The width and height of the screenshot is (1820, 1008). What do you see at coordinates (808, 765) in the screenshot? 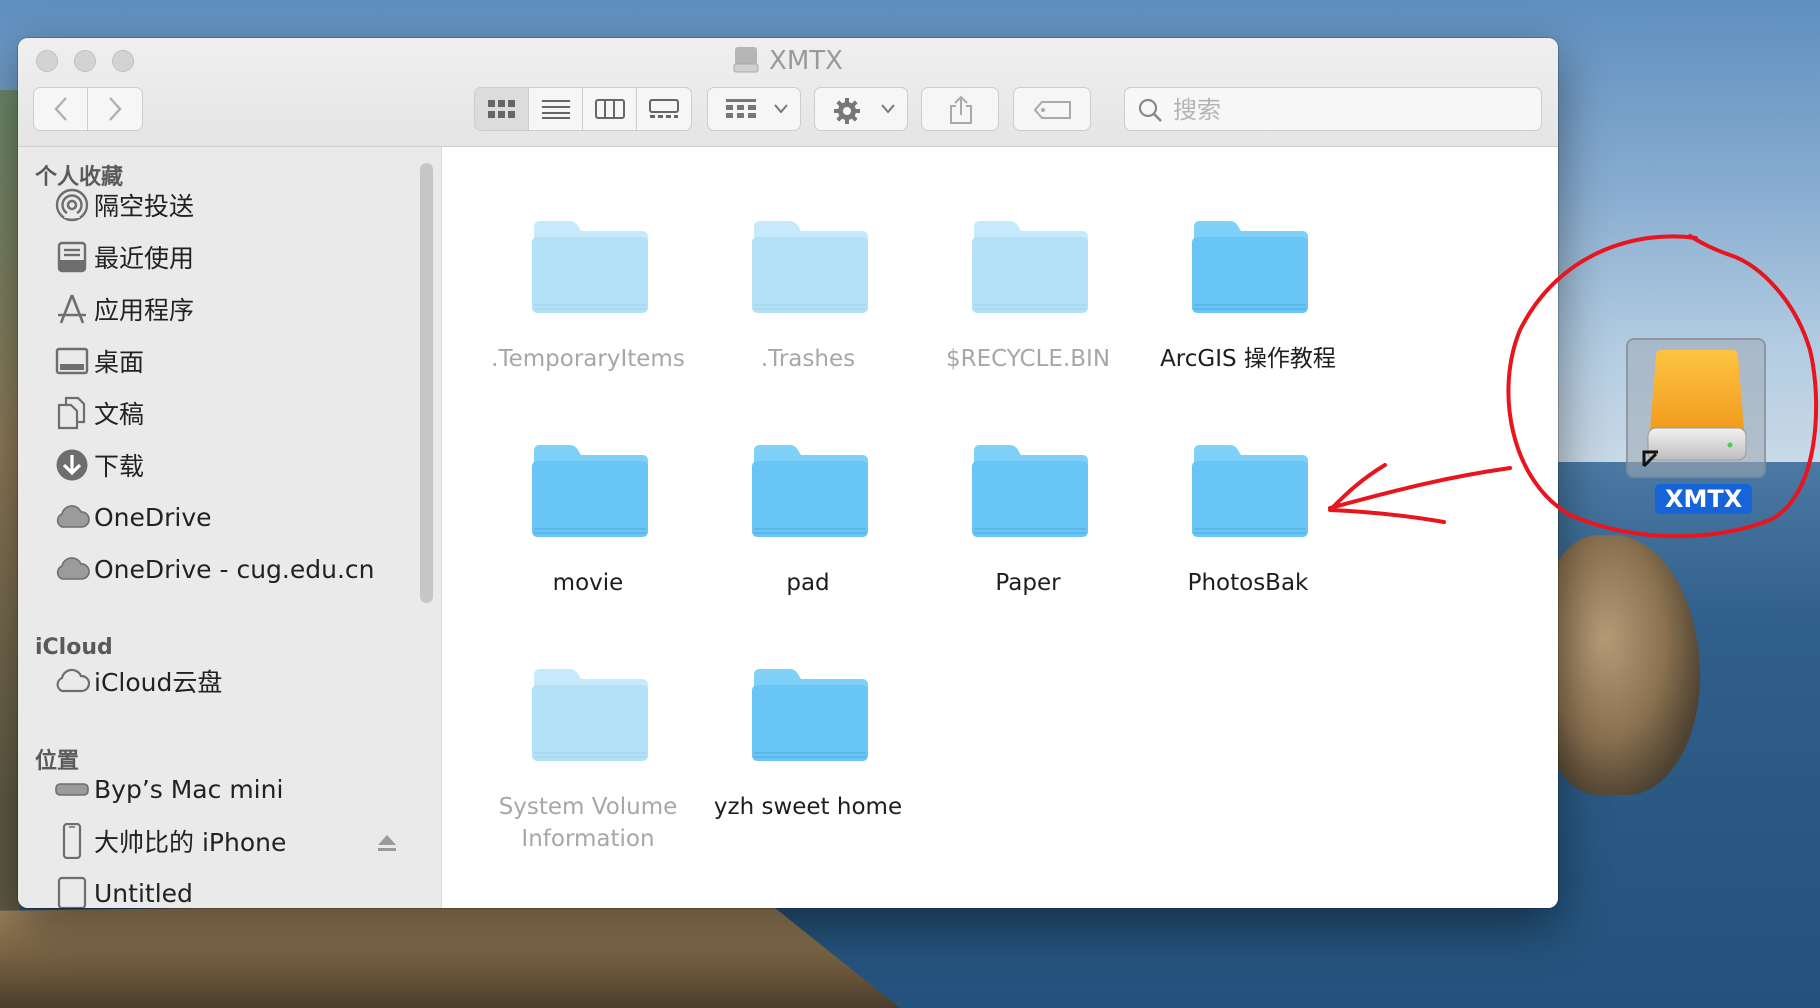
I see `folder-item: yzh sweet home` at bounding box center [808, 765].